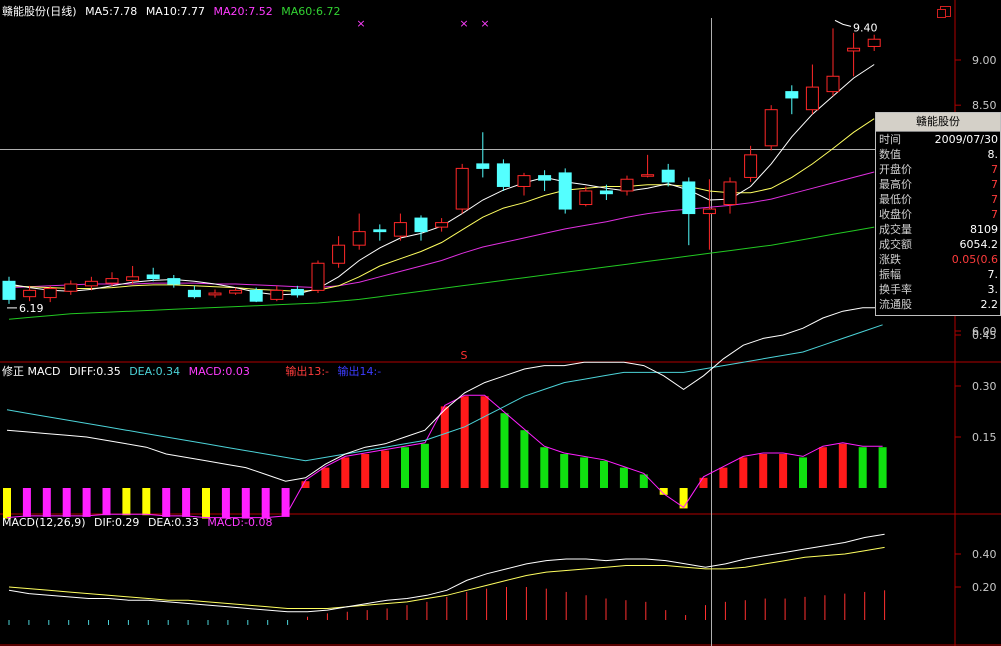 This screenshot has height=646, width=1001. Describe the element at coordinates (938, 304) in the screenshot. I see `info-row: 流通股 2.2` at that location.